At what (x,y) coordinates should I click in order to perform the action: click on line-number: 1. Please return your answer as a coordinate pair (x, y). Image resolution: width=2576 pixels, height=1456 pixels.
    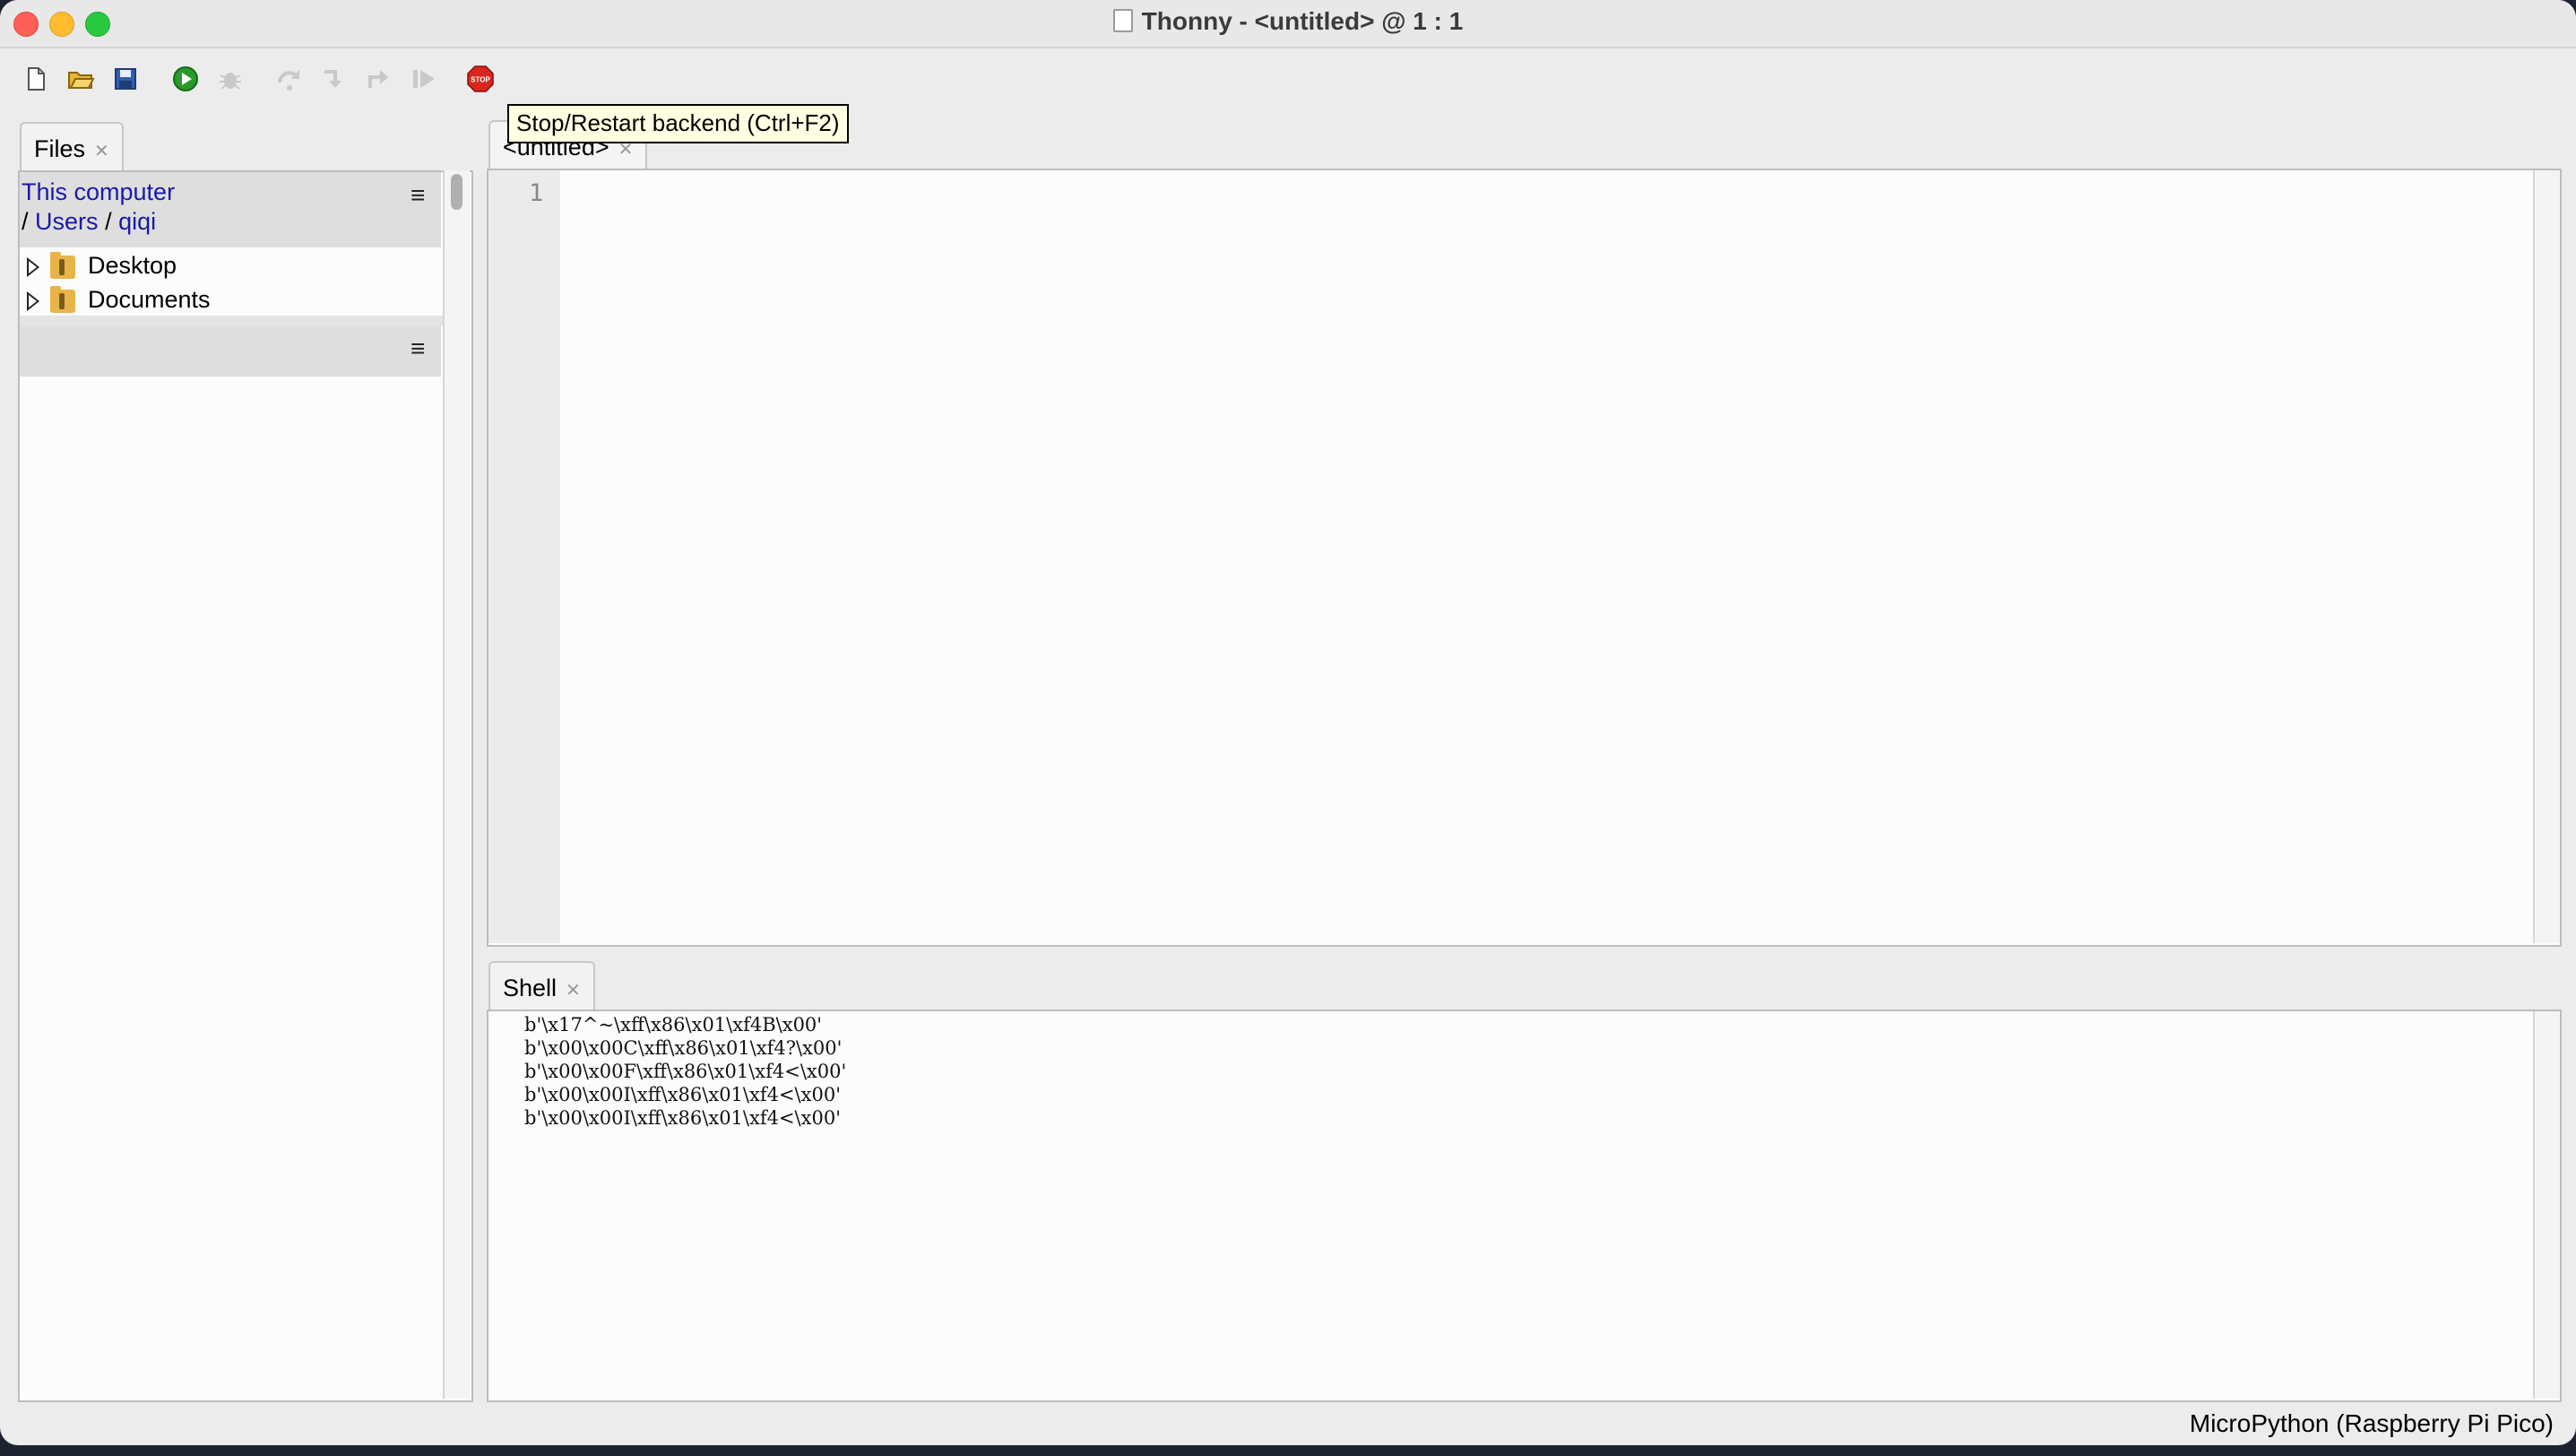
    Looking at the image, I should click on (536, 193).